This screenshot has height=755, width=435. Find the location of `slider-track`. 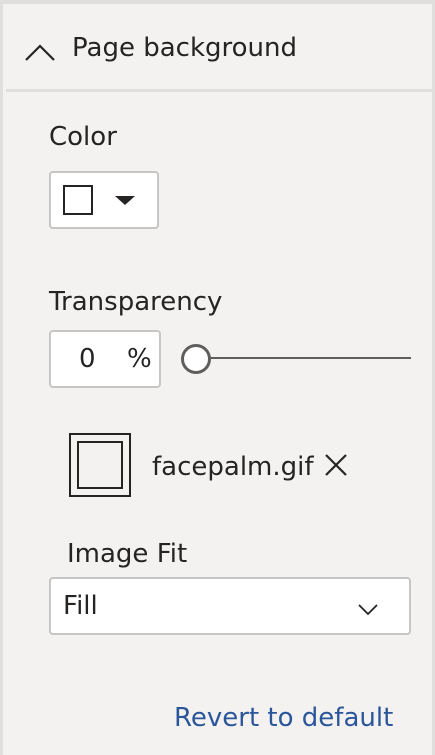

slider-track is located at coordinates (304, 358).